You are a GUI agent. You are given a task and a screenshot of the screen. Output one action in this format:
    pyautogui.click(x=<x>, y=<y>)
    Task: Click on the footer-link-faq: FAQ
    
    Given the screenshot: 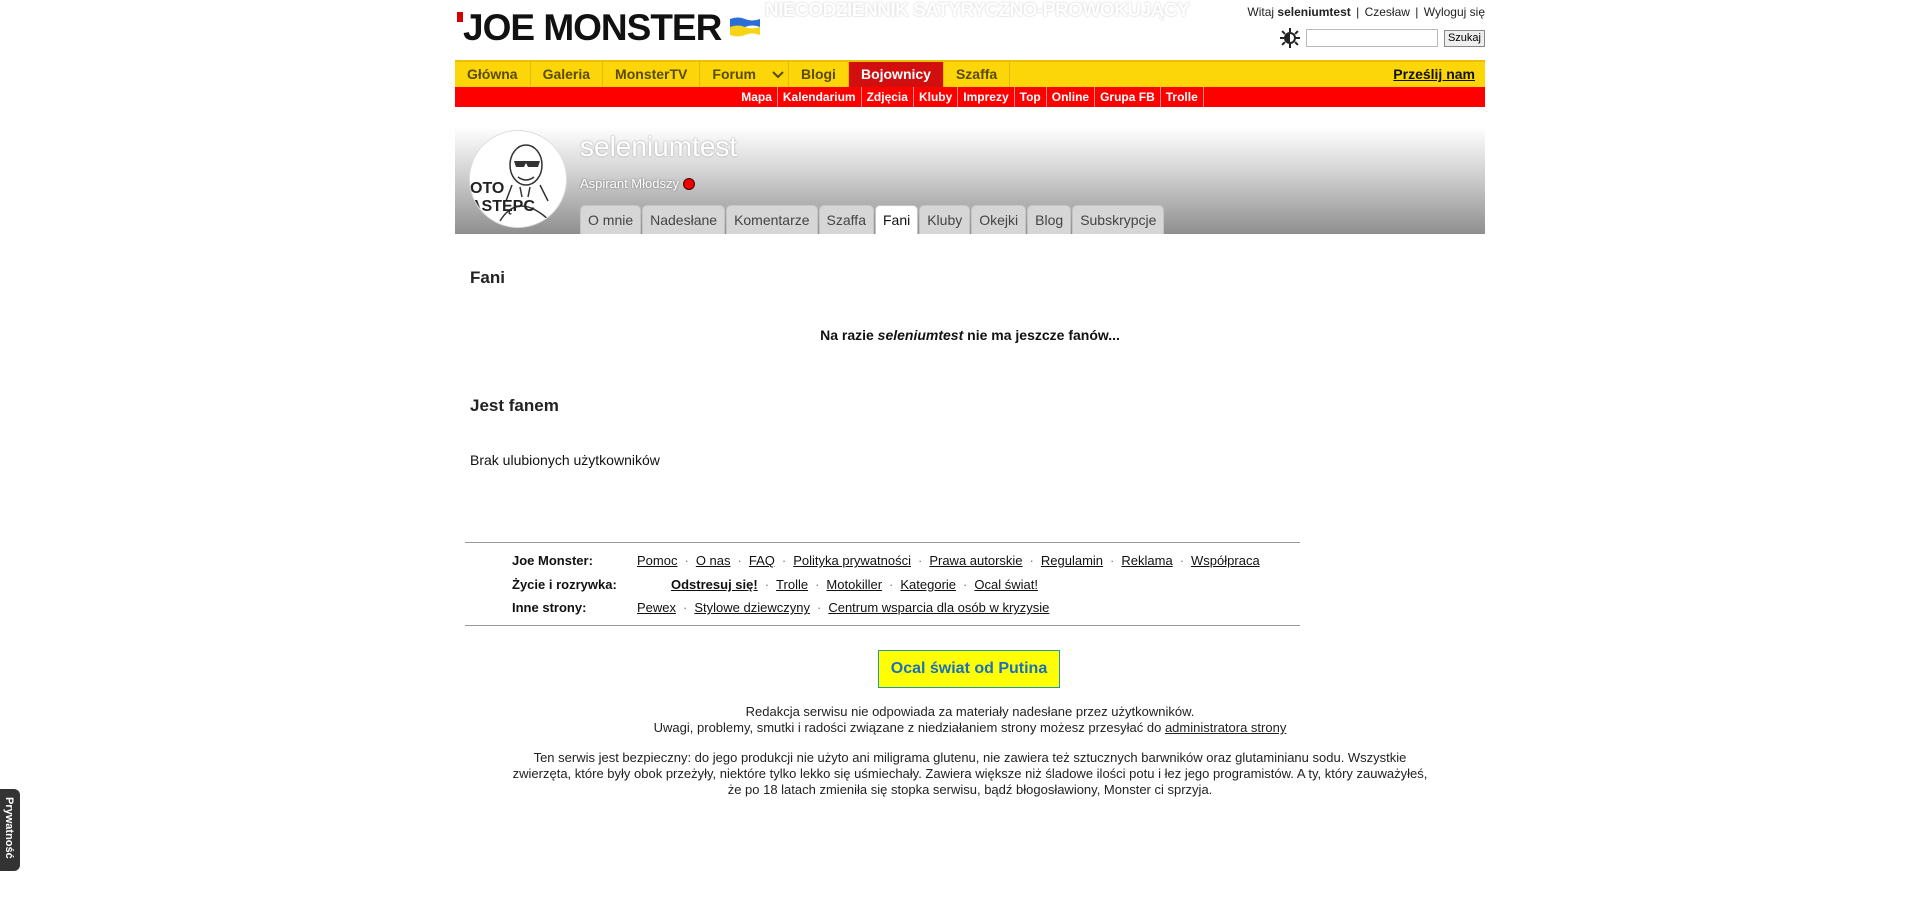 What is the action you would take?
    pyautogui.click(x=762, y=560)
    